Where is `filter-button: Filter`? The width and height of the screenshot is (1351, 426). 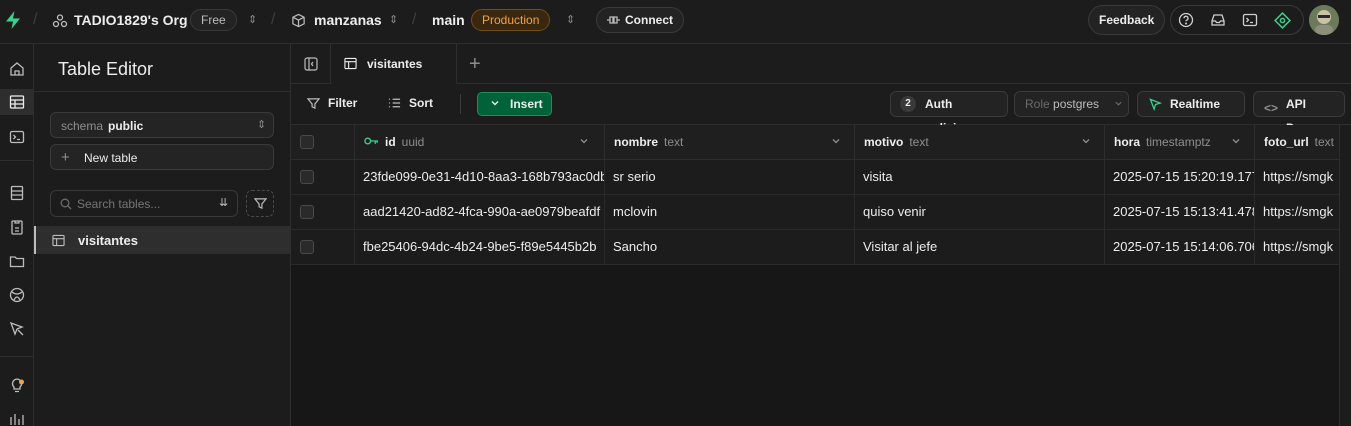 filter-button: Filter is located at coordinates (332, 103).